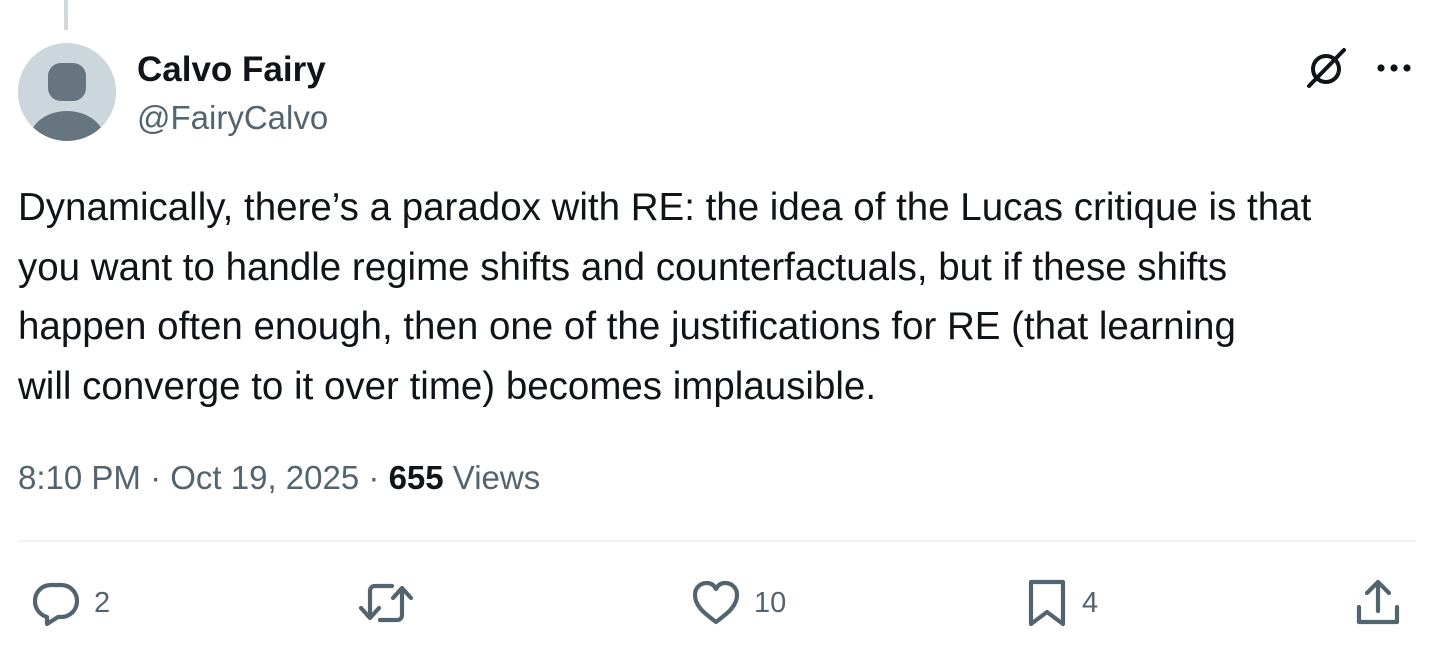  Describe the element at coordinates (716, 602) in the screenshot. I see `like-icon` at that location.